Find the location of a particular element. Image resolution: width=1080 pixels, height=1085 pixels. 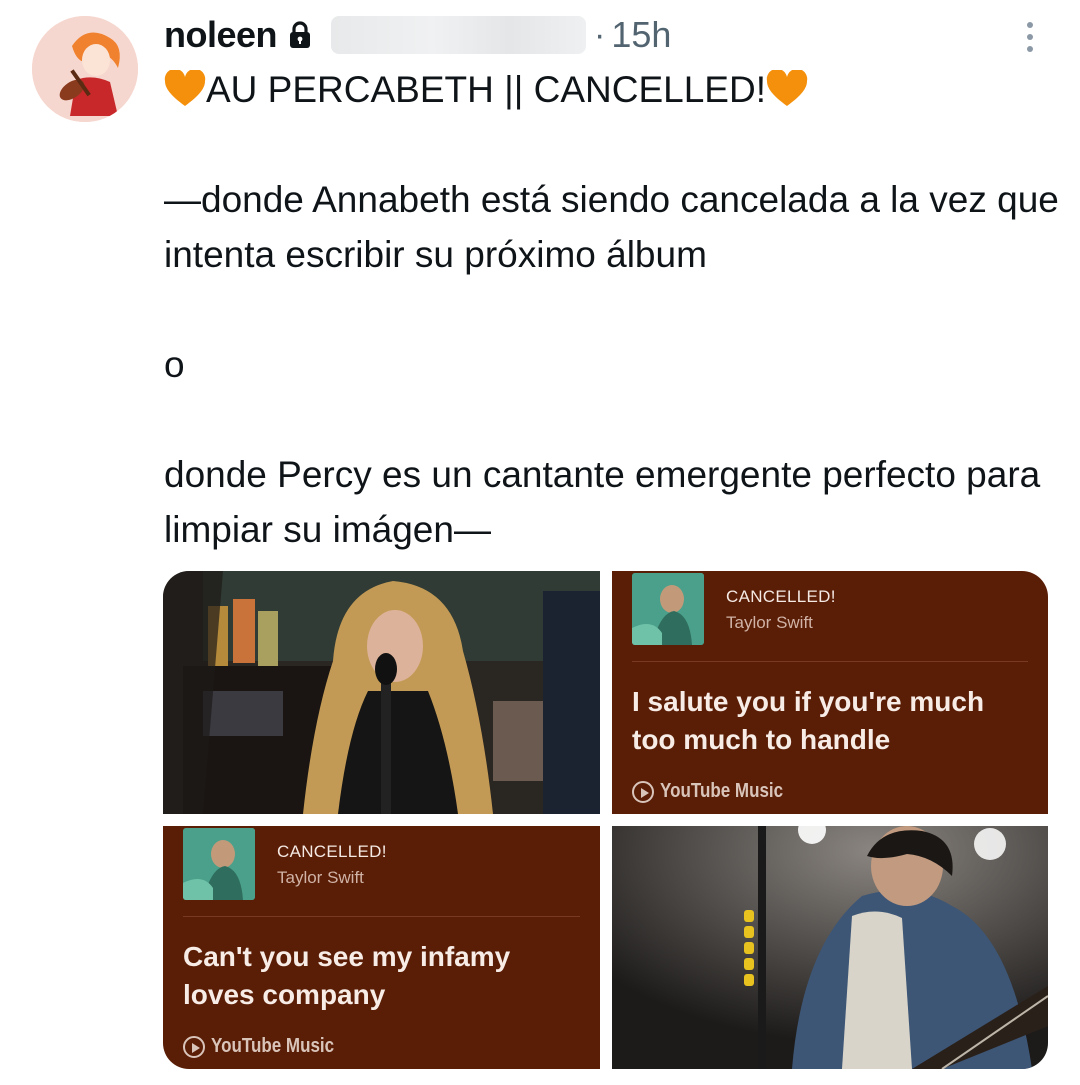

tweet-title: AU PERCABETH || CANCELLED! is located at coordinates (486, 89).